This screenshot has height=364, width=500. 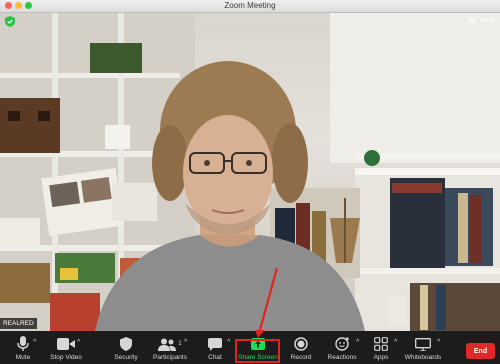 I want to click on view-grid-icon, so click(x=471, y=20).